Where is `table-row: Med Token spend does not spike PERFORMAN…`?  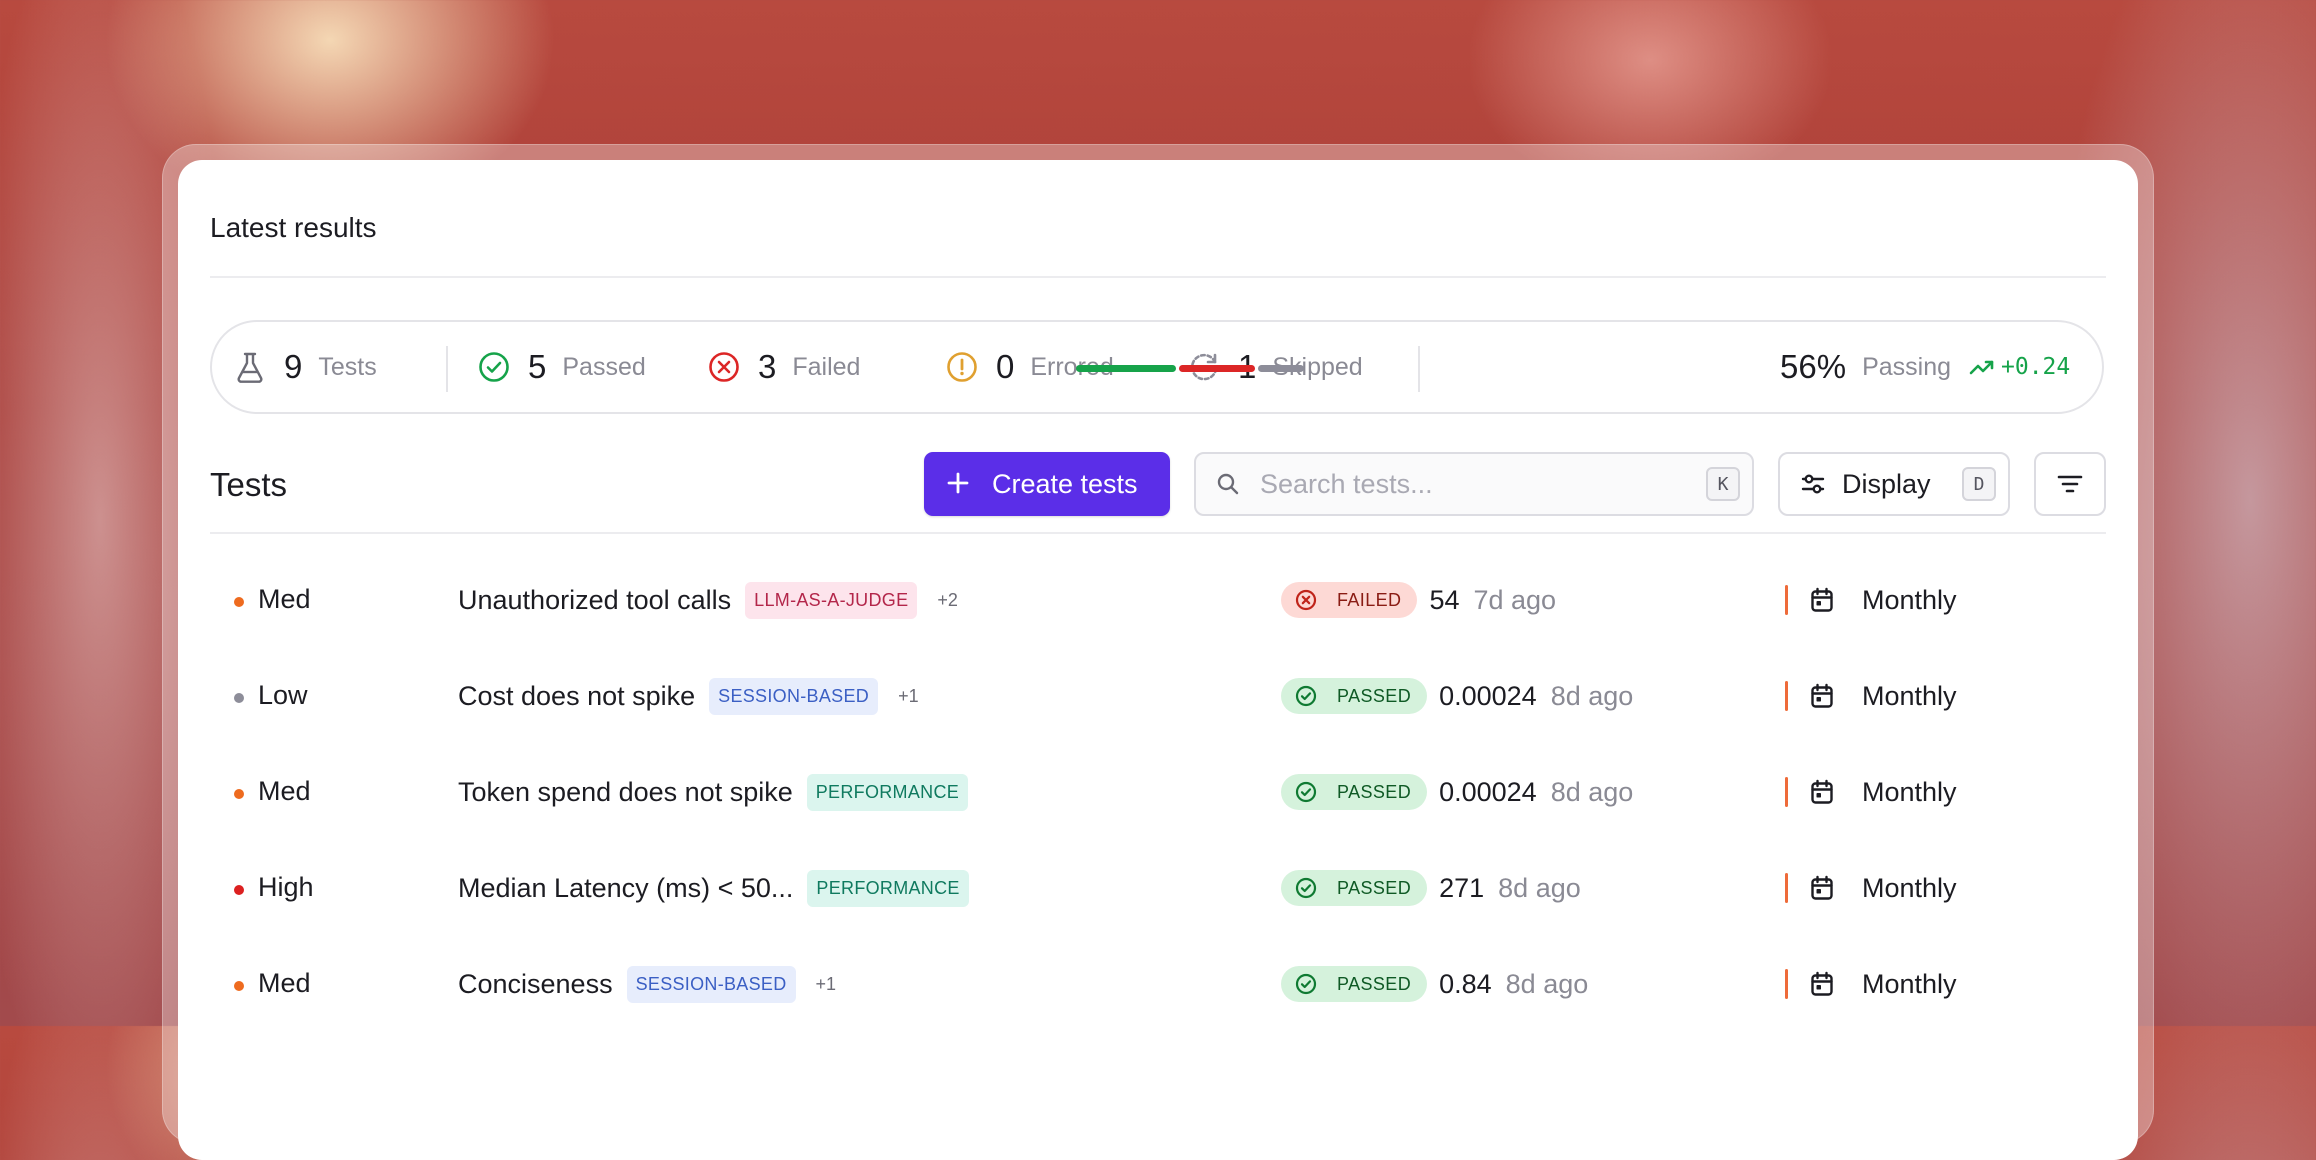 table-row: Med Token spend does not spike PERFORMAN… is located at coordinates (1158, 792).